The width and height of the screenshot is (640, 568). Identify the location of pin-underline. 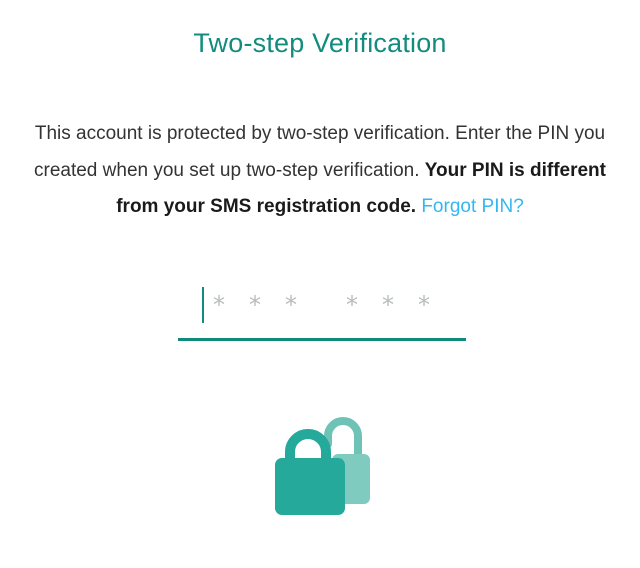
(322, 339).